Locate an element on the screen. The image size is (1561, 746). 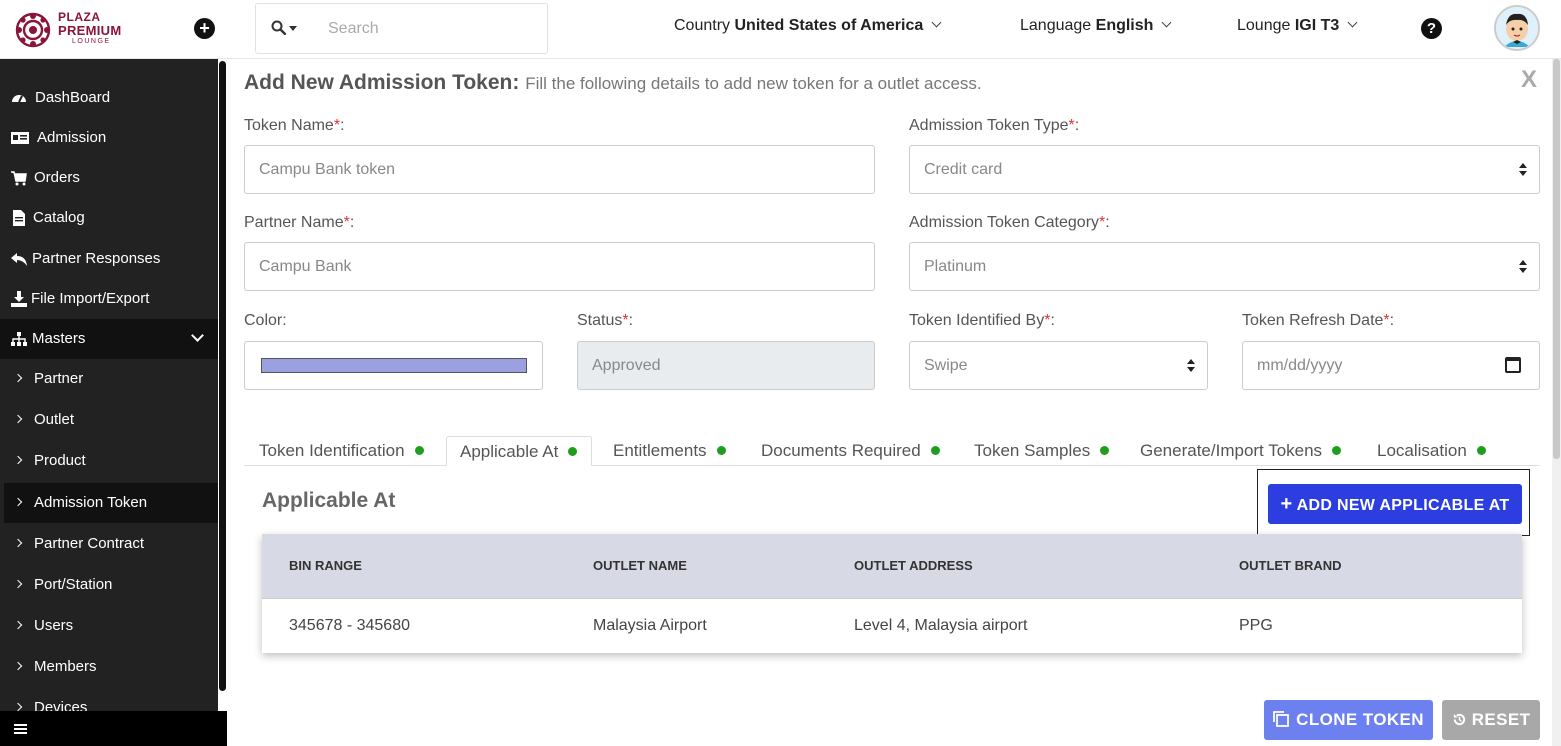
sidebar-item-label: Orders is located at coordinates (57, 177).